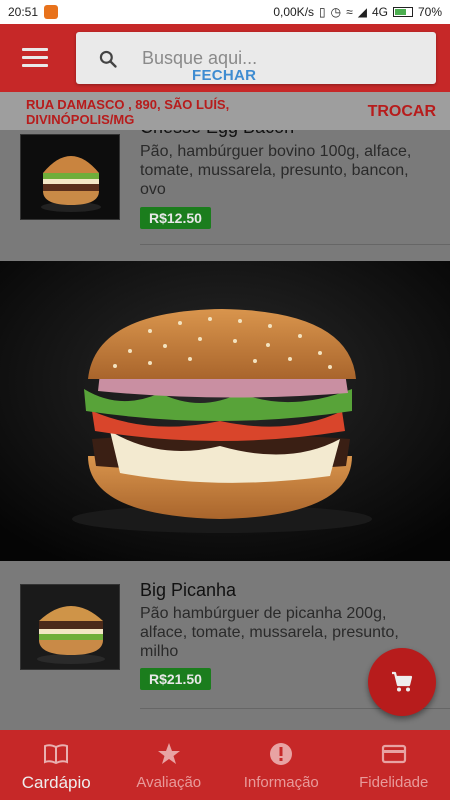 This screenshot has height=800, width=450. What do you see at coordinates (51, 12) in the screenshot?
I see `notification-icon` at bounding box center [51, 12].